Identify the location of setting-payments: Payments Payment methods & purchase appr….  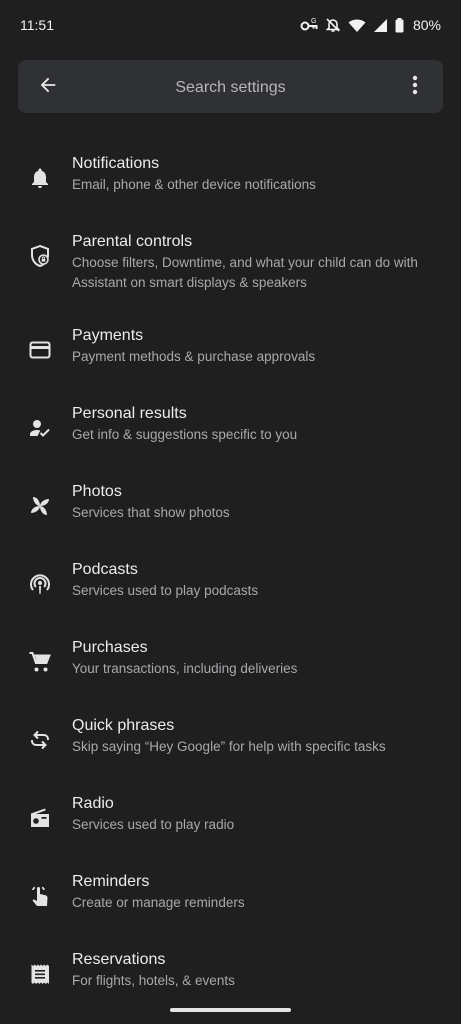
(230, 351).